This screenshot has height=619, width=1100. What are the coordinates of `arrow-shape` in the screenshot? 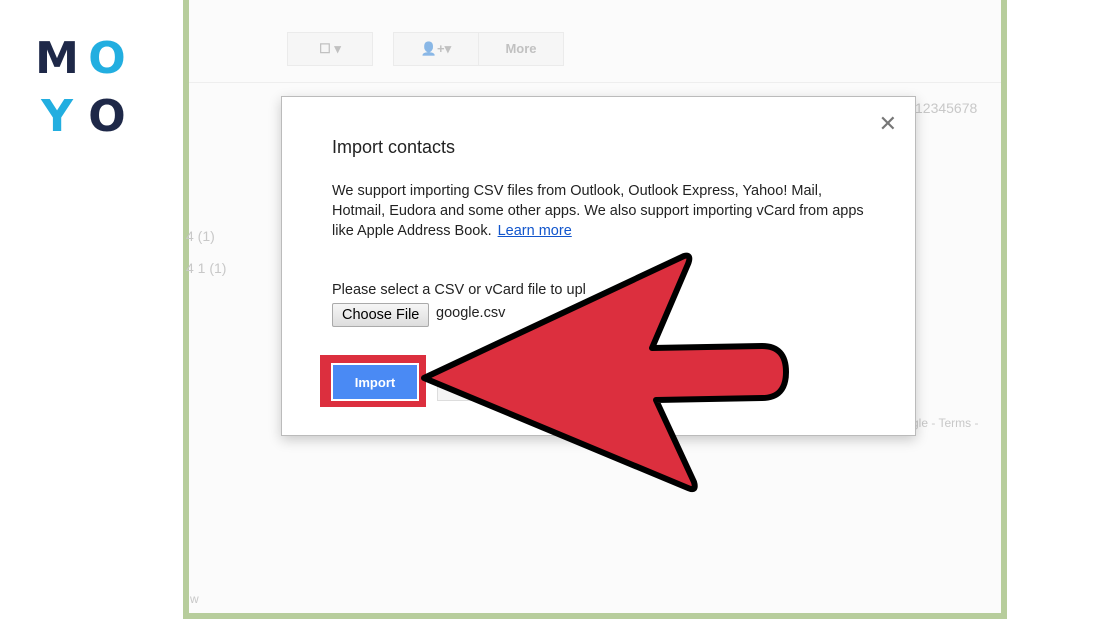 It's located at (605, 372).